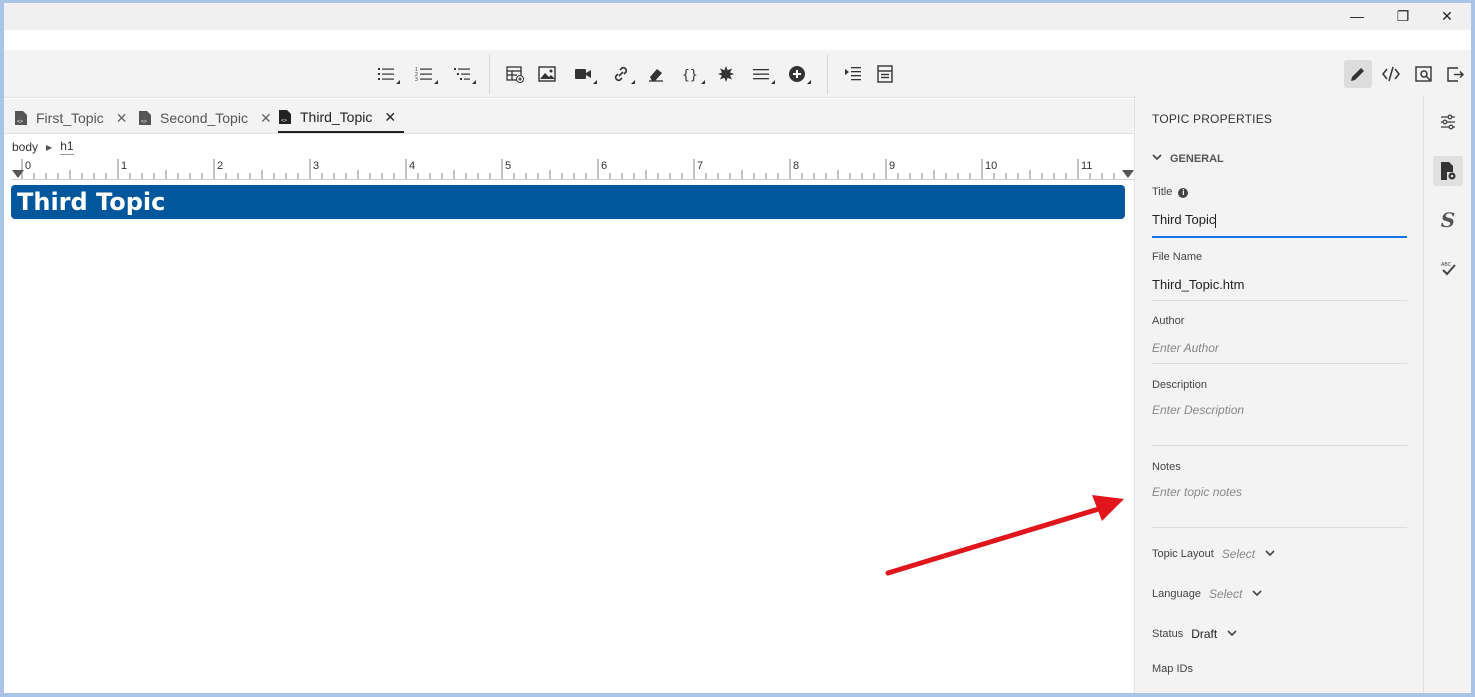  I want to click on info-icon: i, so click(1183, 193).